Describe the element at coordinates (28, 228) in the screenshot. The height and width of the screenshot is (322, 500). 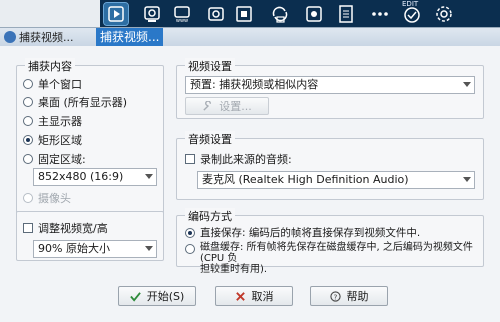
I see `resize-checkbox` at that location.